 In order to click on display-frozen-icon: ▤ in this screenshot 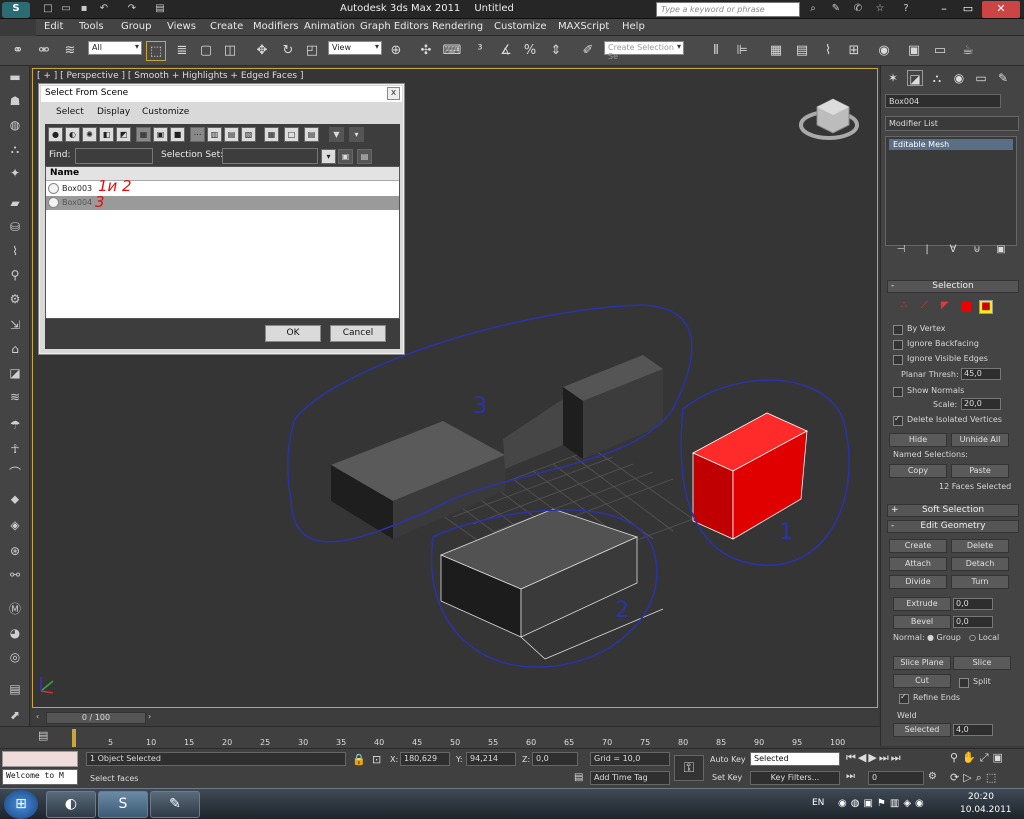, I will do `click(231, 134)`.